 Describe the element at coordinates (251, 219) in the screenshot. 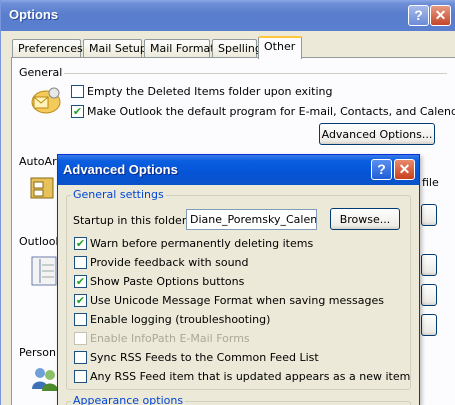

I see `startup-folder-field: Diane_Poremsky_Calendar` at that location.